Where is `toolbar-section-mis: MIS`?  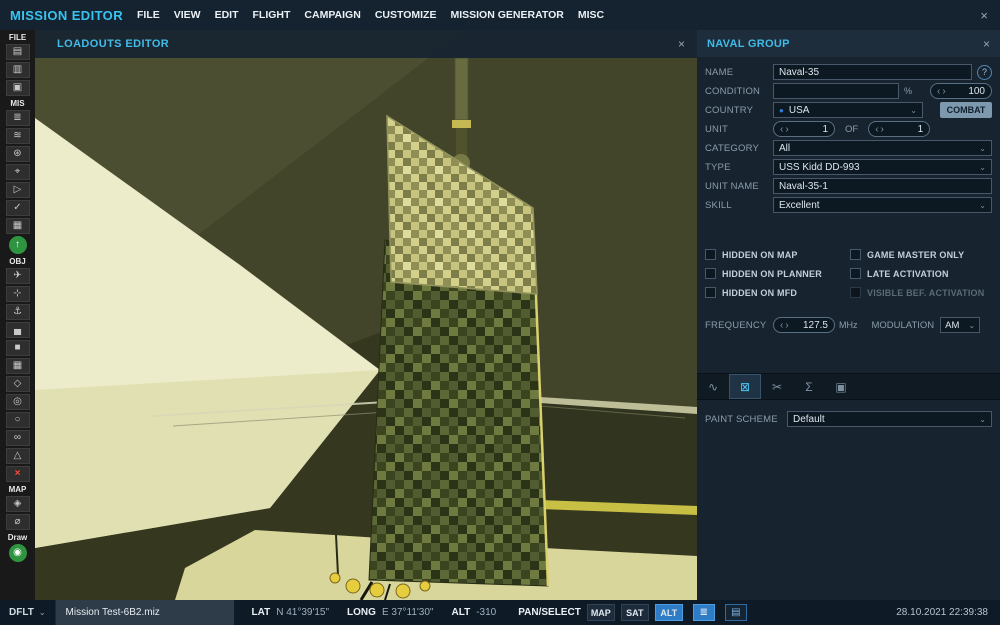 toolbar-section-mis: MIS is located at coordinates (17, 103).